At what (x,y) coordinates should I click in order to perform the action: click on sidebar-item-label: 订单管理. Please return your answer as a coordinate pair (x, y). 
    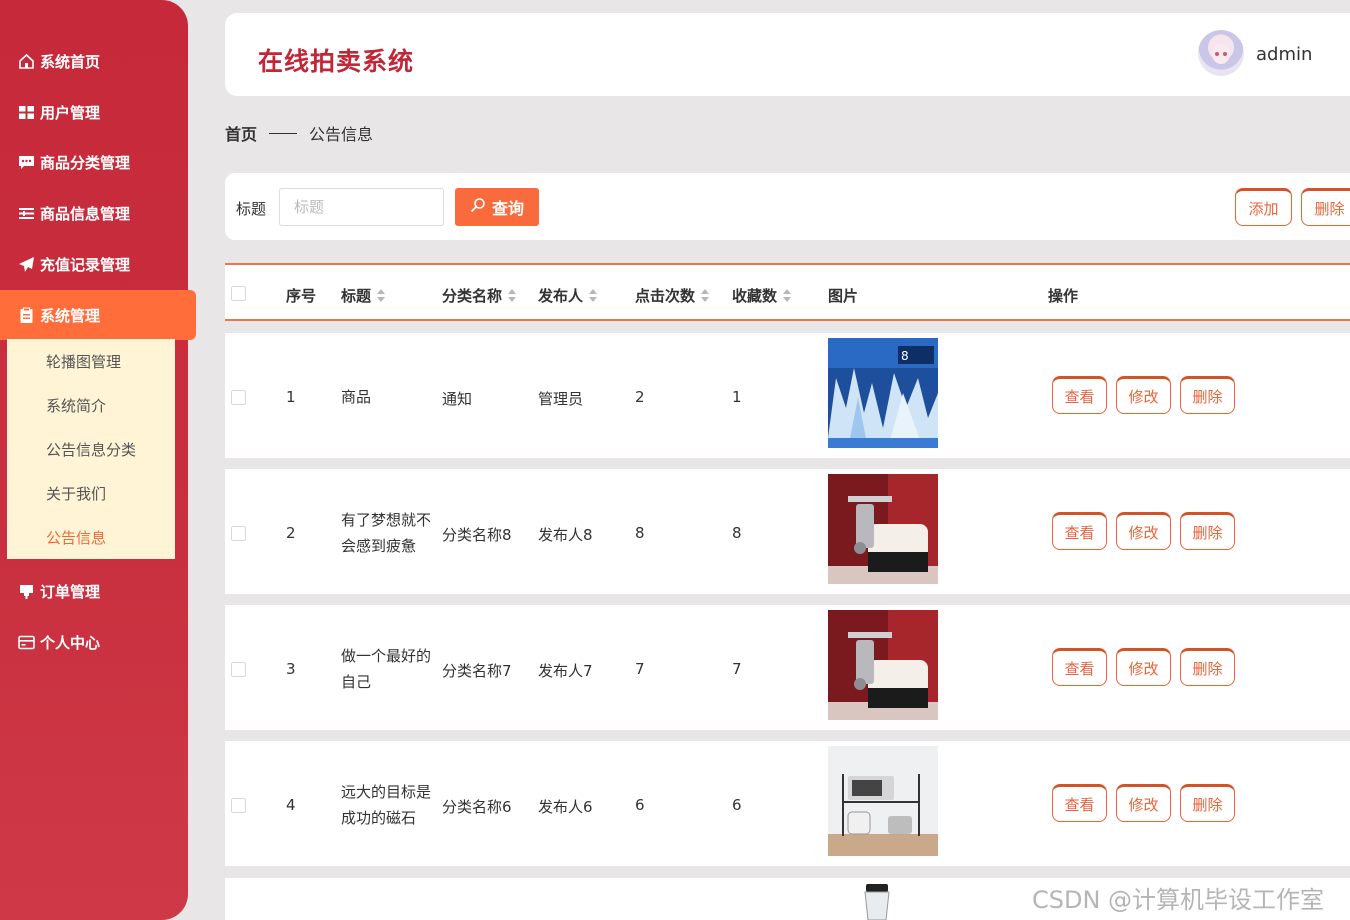
    Looking at the image, I should click on (70, 591).